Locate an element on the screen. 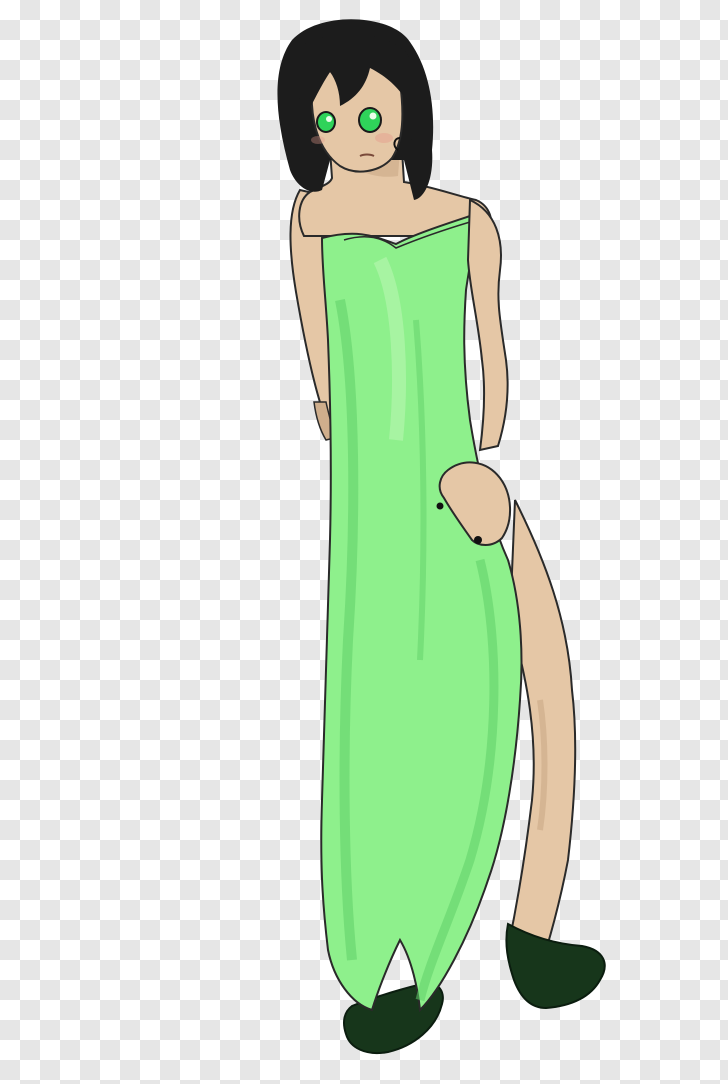  right-eye is located at coordinates (370, 120).